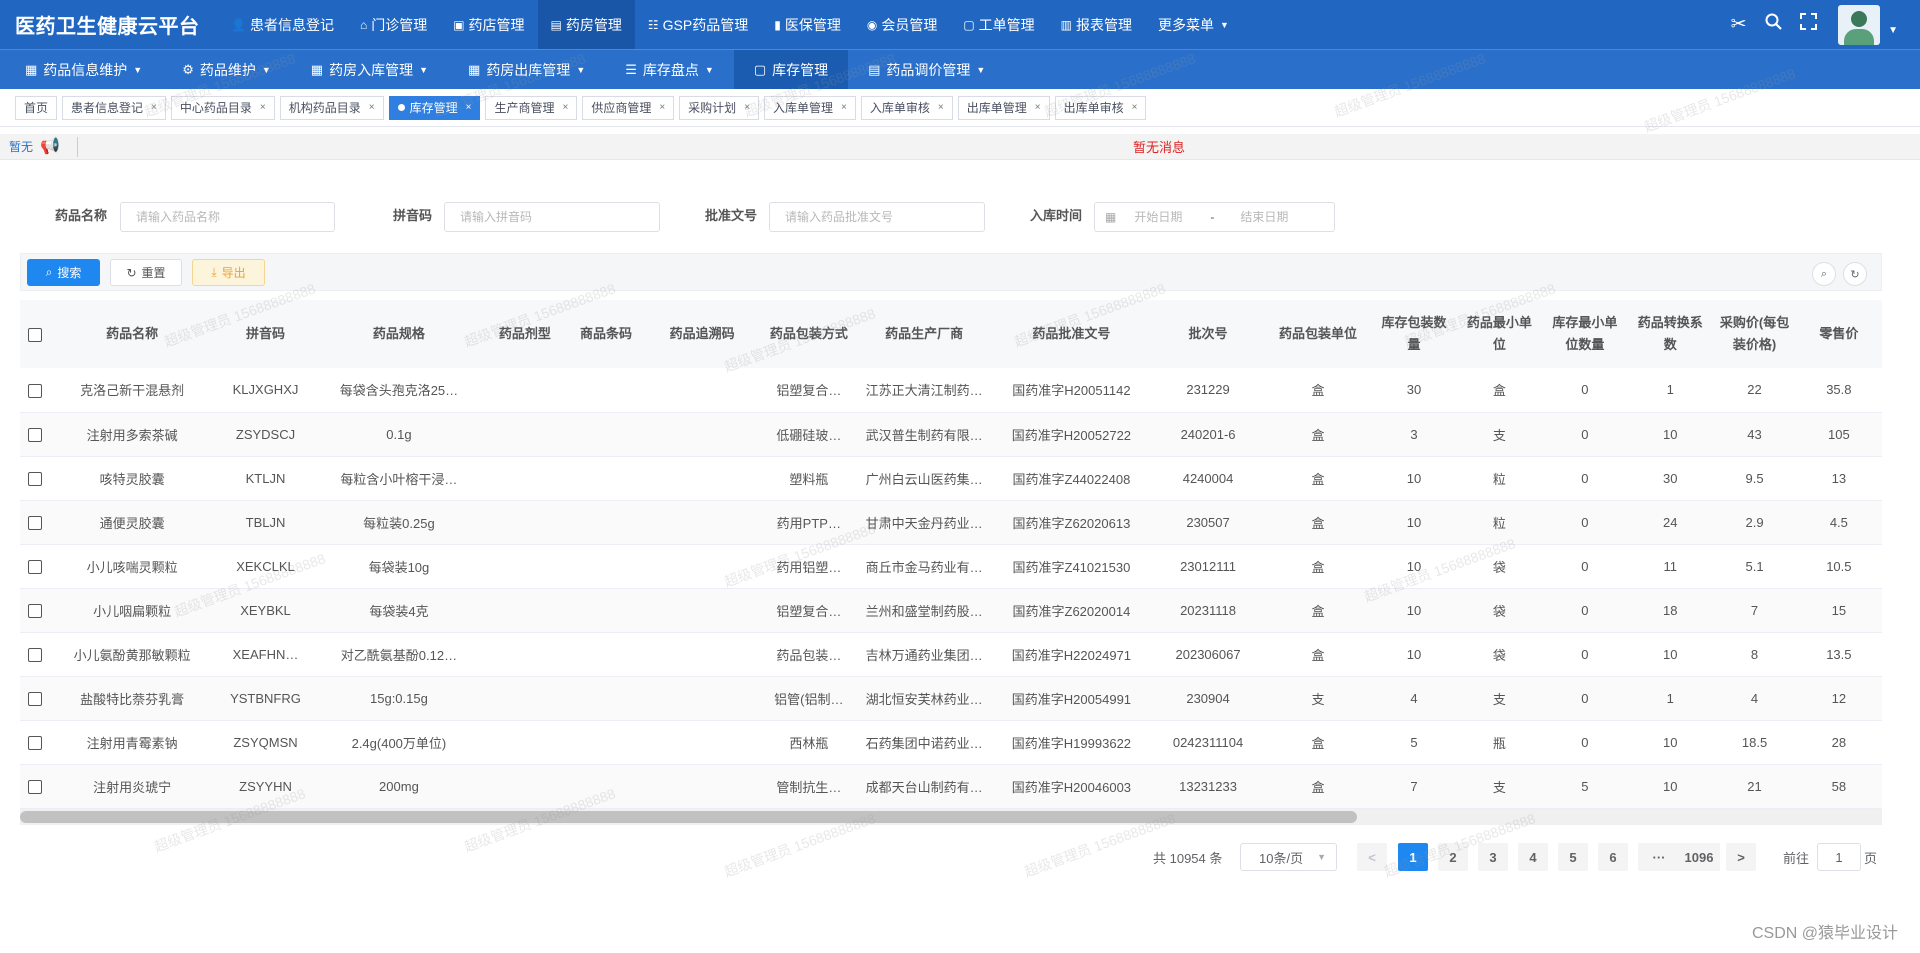  What do you see at coordinates (1773, 24) in the screenshot?
I see `search-icon` at bounding box center [1773, 24].